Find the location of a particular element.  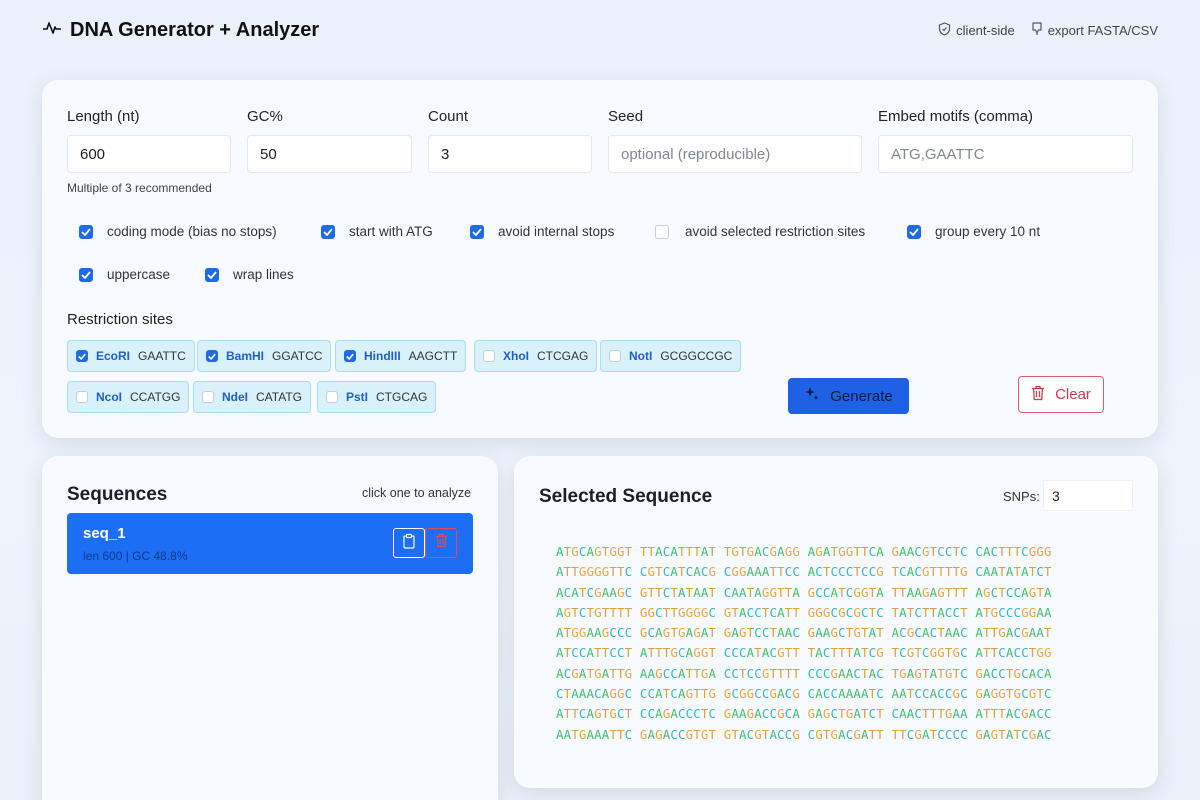

site-name: EcoRI is located at coordinates (113, 356).